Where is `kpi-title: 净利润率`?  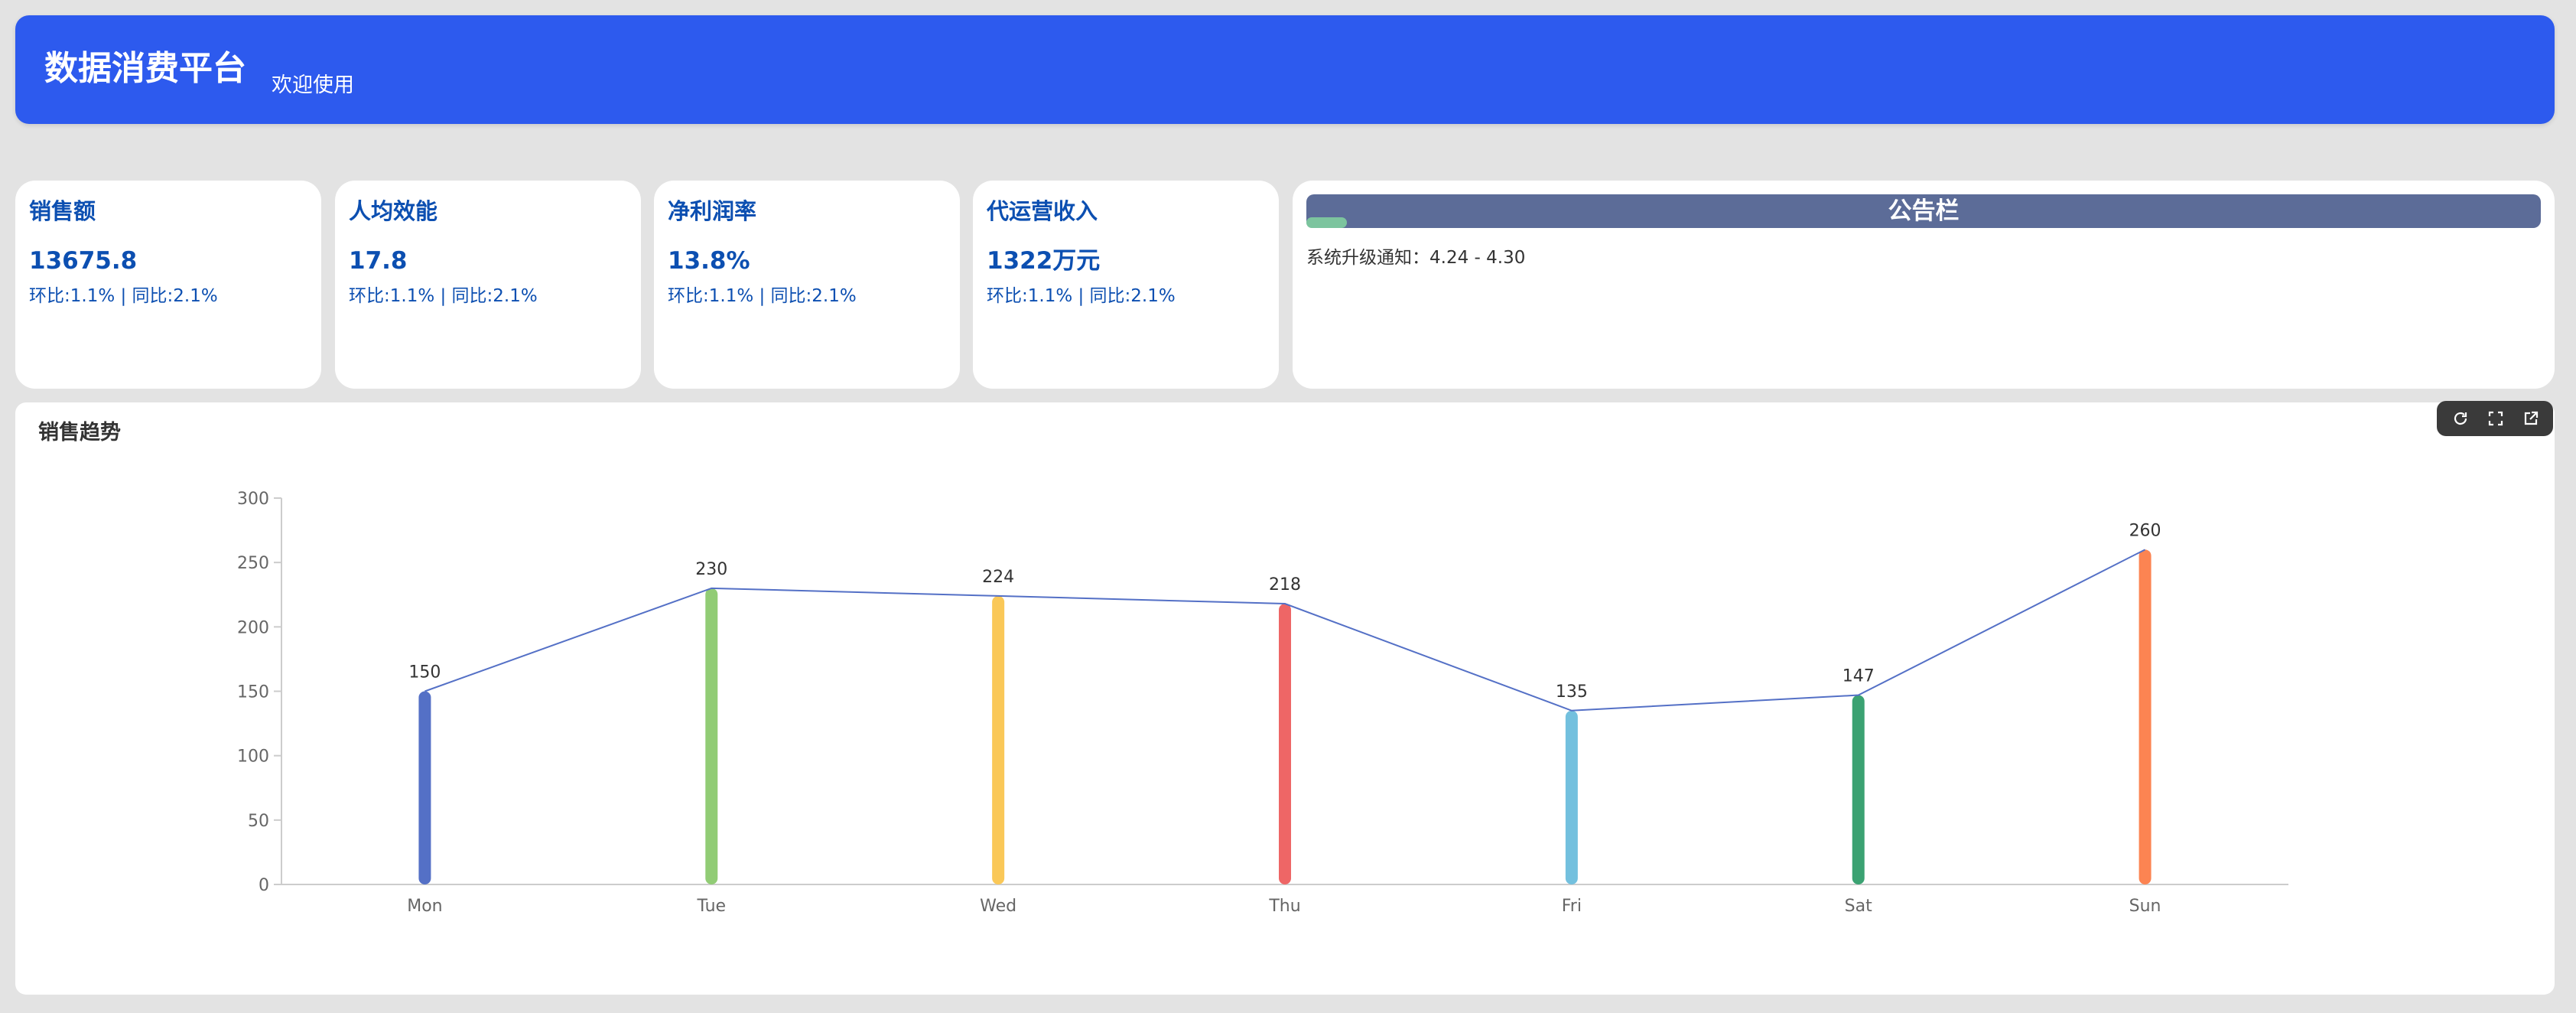
kpi-title: 净利润率 is located at coordinates (712, 211).